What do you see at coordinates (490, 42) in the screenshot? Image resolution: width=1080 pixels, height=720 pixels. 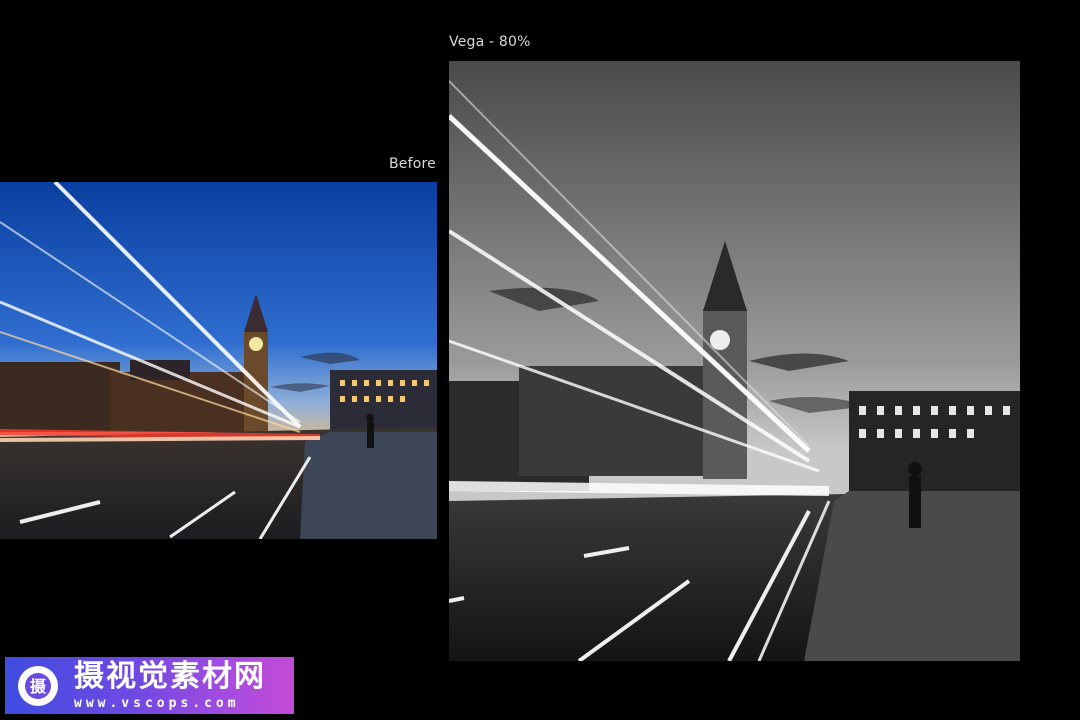 I see `after-label: Vega - 80%` at bounding box center [490, 42].